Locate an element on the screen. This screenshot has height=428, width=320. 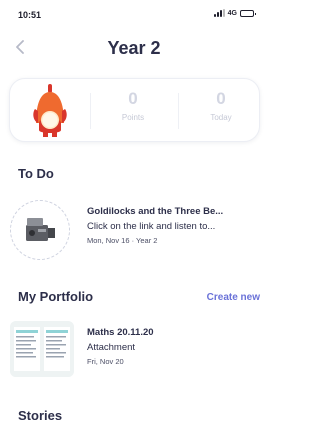
todo-meta: Mon, Nov 16 · Year 2 is located at coordinates (122, 240).